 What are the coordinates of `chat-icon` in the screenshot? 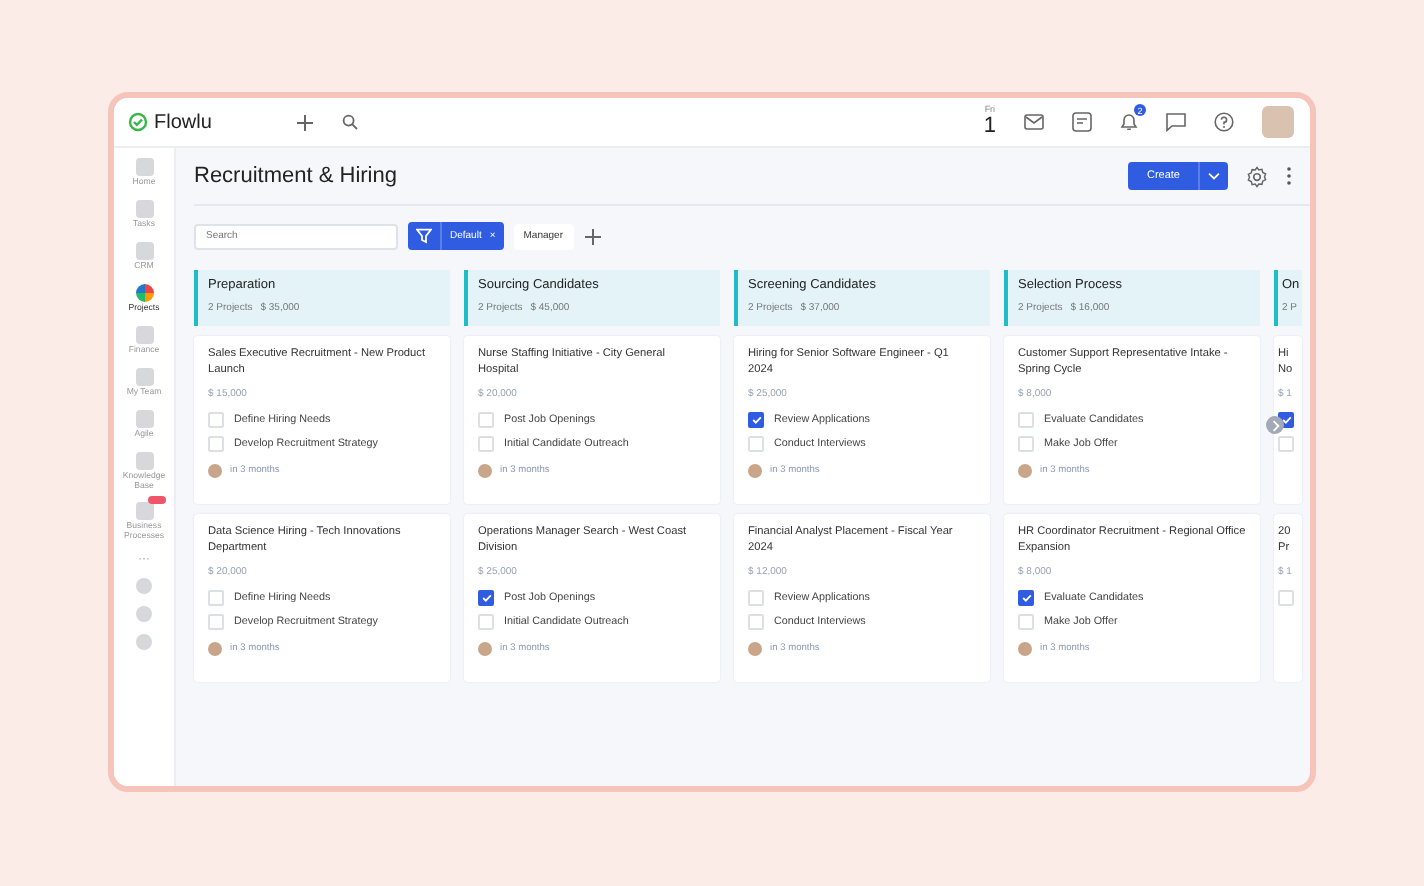 It's located at (1176, 122).